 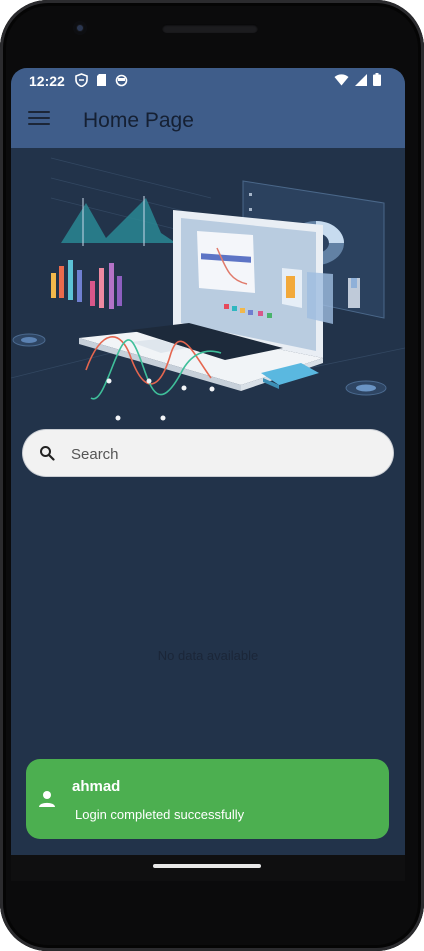 What do you see at coordinates (210, 28) in the screenshot?
I see `earpiece-speaker` at bounding box center [210, 28].